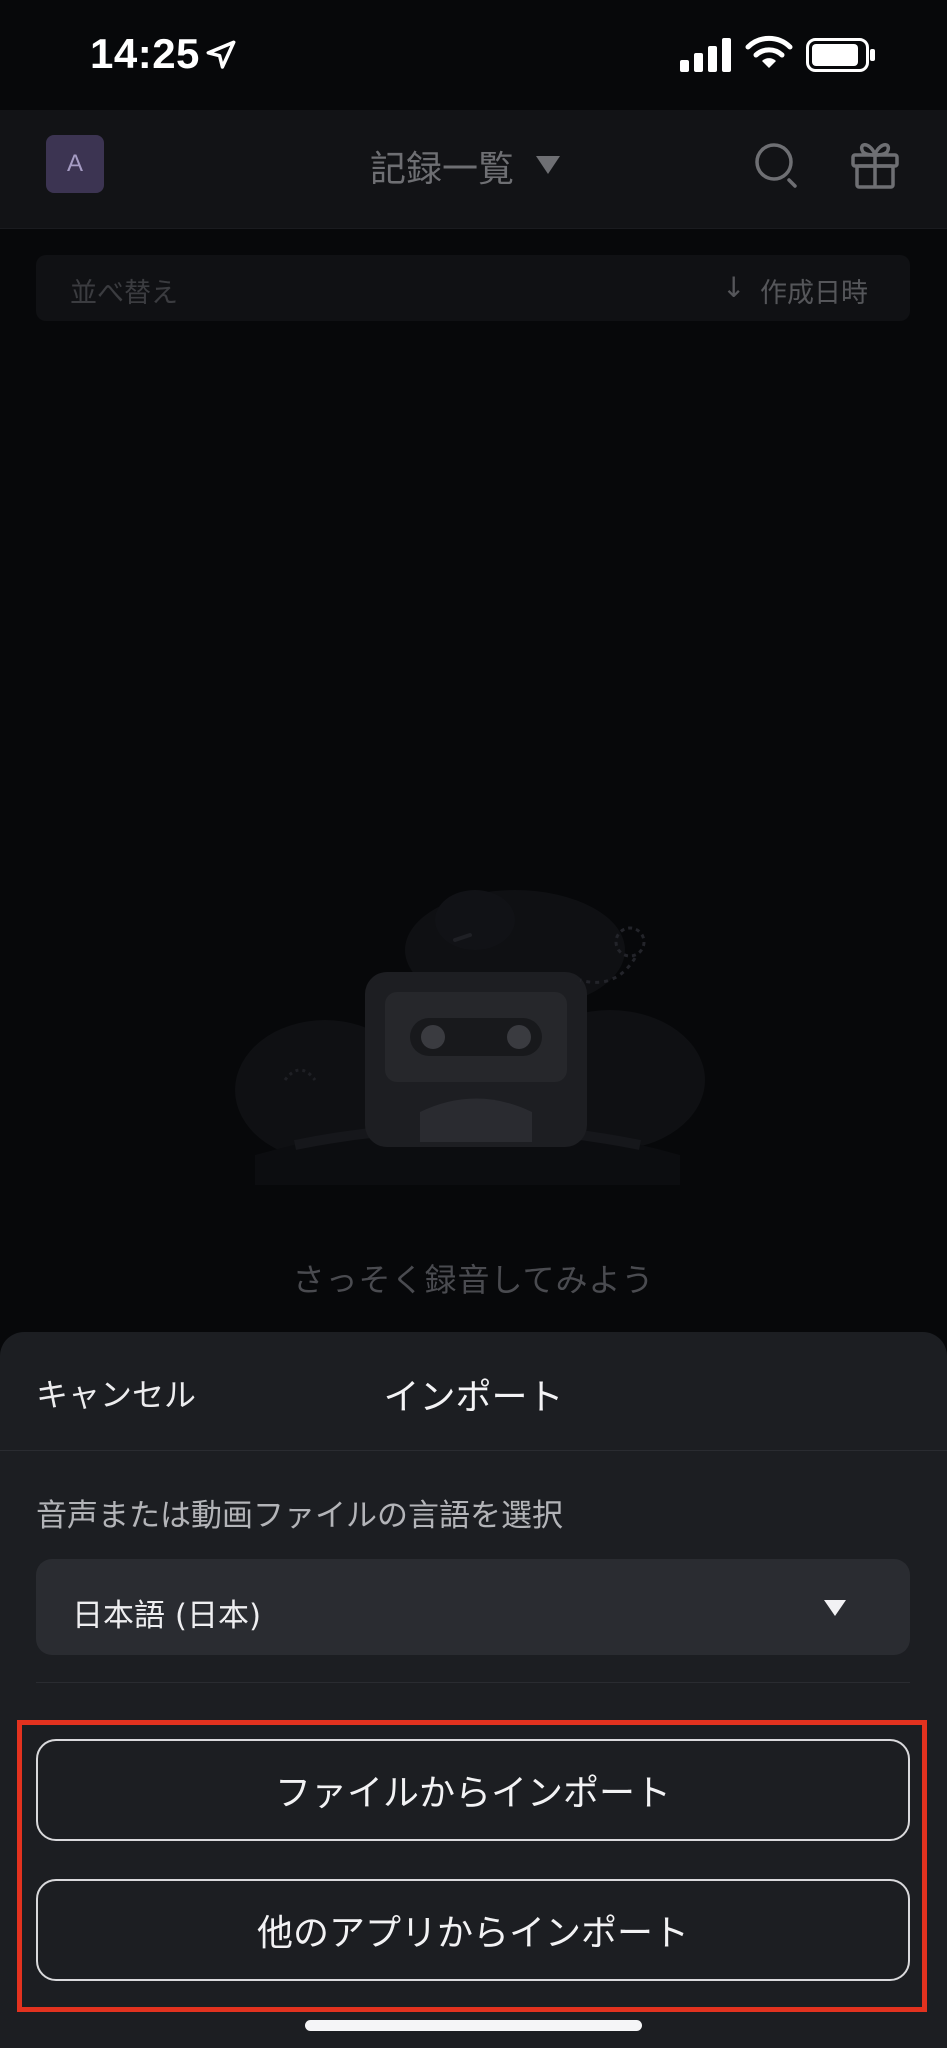  Describe the element at coordinates (75, 164) in the screenshot. I see `avatar: A` at that location.